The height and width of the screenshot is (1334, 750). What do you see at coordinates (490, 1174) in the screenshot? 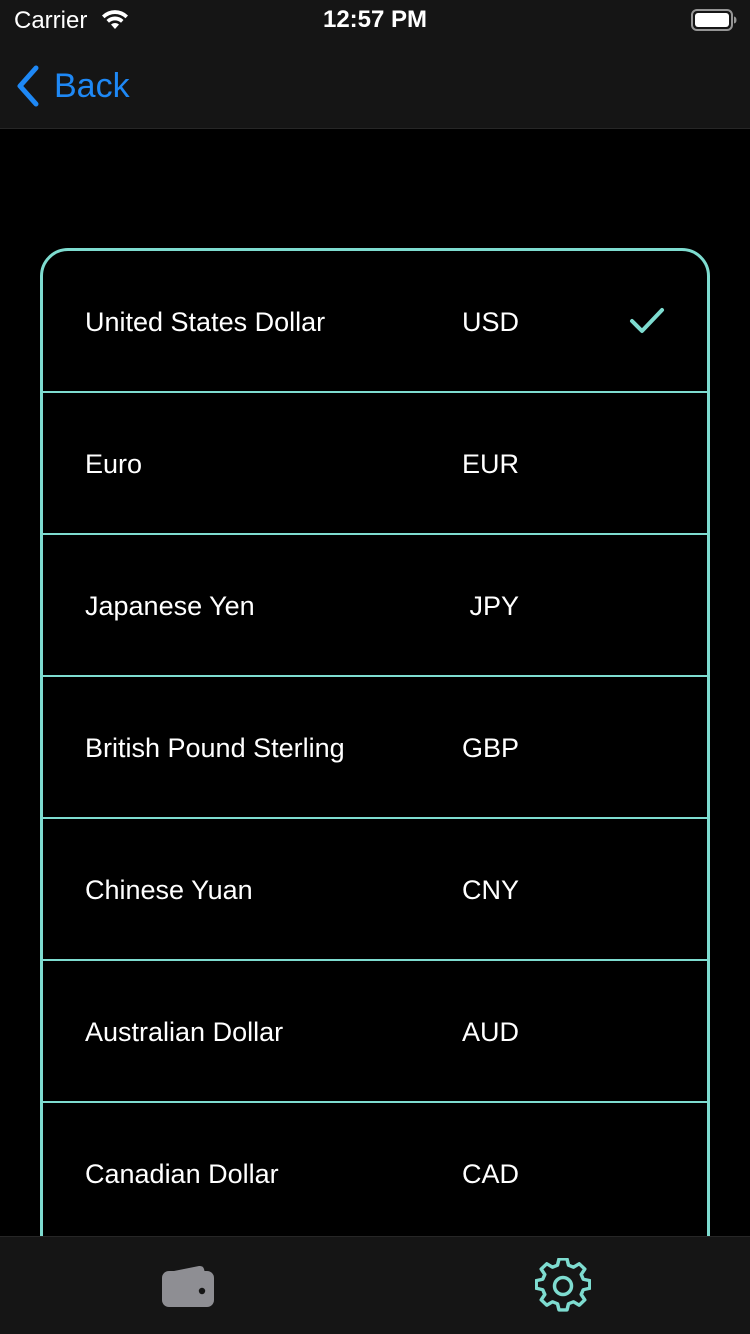
I see `currency-code: CAD` at bounding box center [490, 1174].